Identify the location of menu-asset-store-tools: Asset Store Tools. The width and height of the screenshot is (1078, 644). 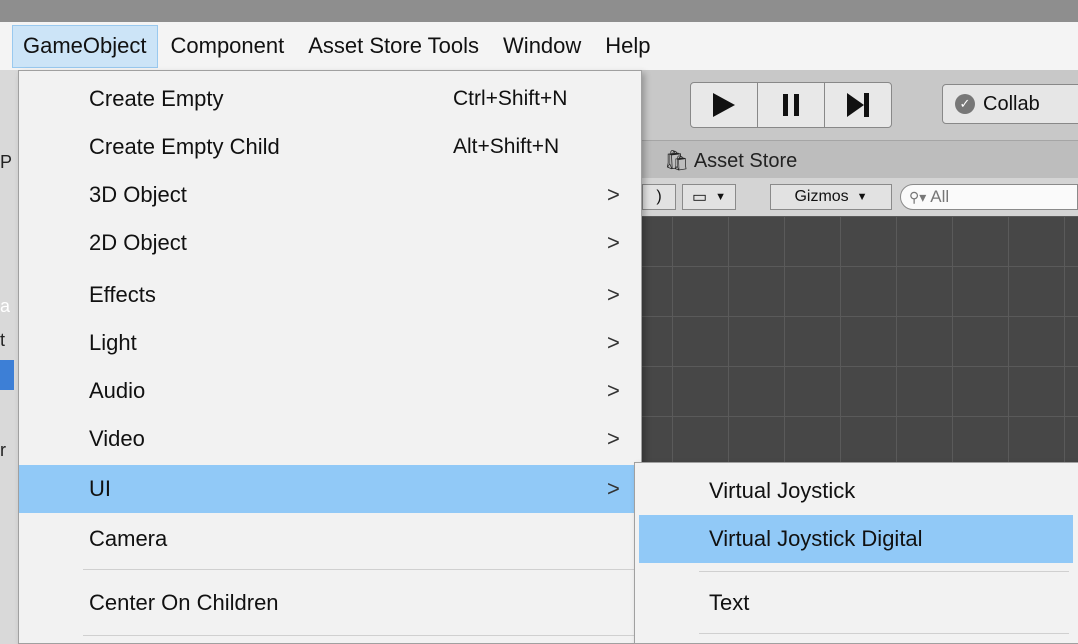
(393, 46).